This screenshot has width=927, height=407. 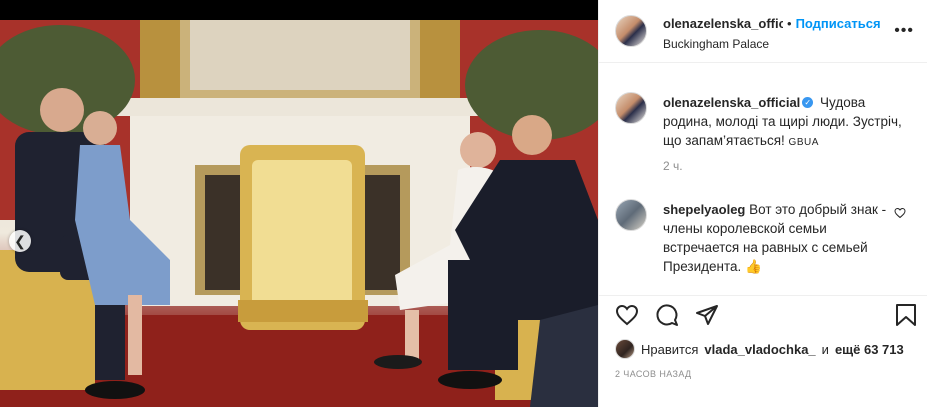 What do you see at coordinates (299, 10) in the screenshot?
I see `top-black-bar` at bounding box center [299, 10].